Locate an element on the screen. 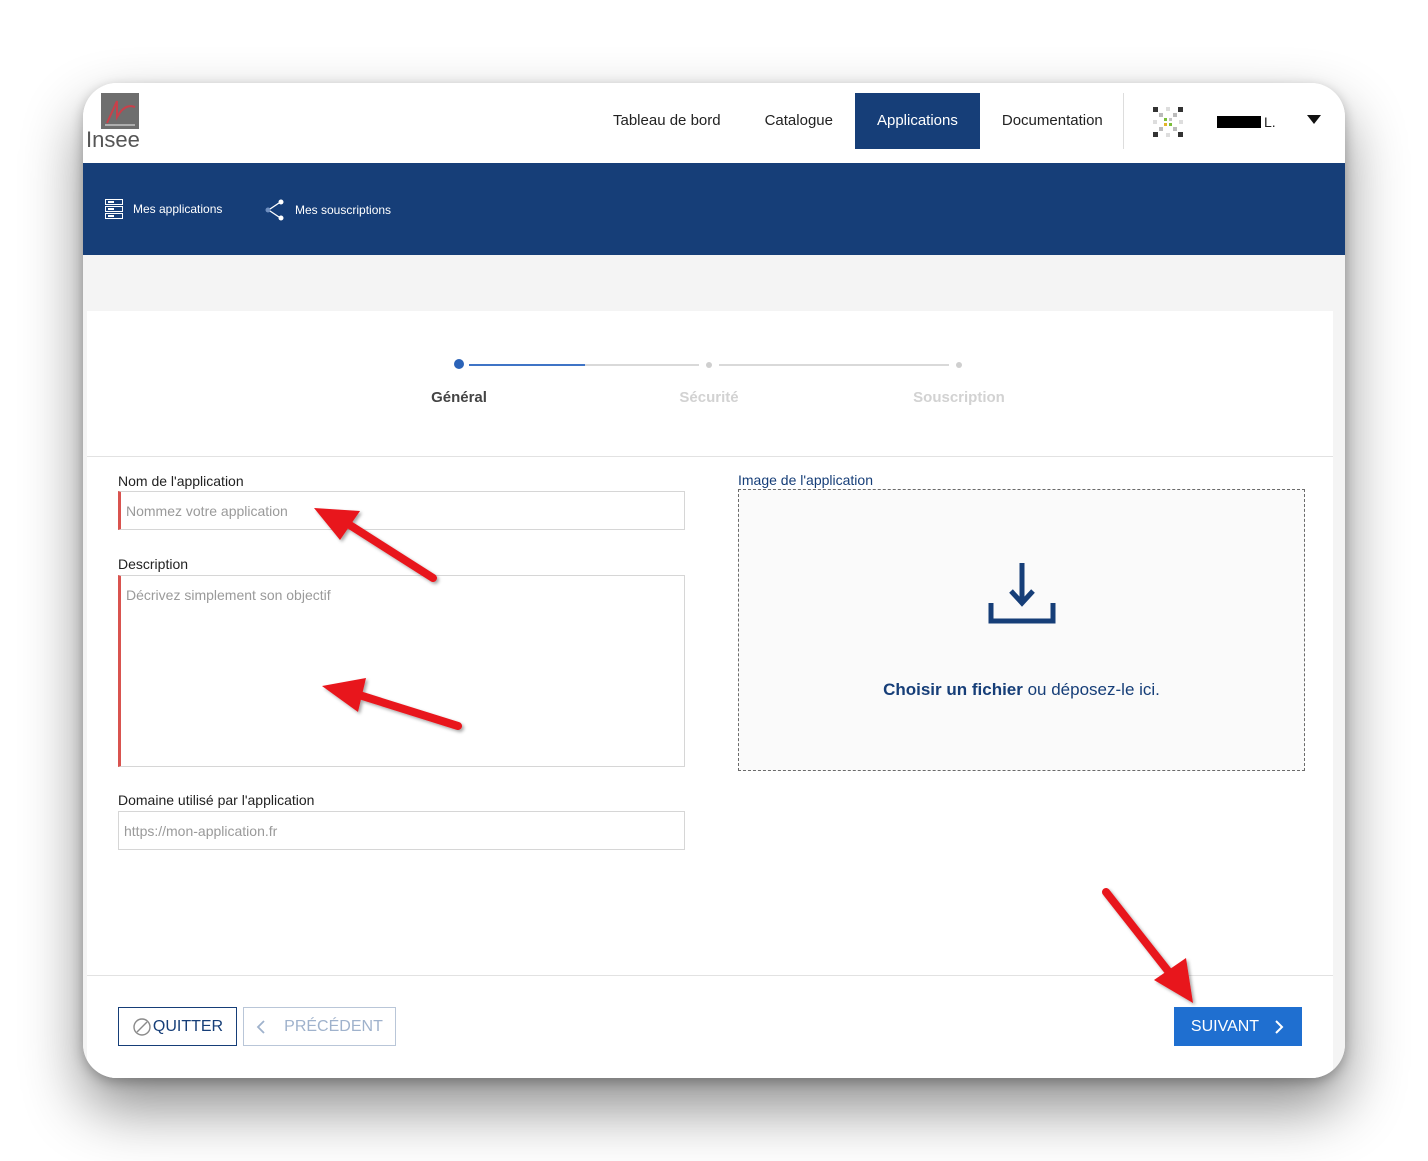  arrow-to-name-field is located at coordinates (375, 545).